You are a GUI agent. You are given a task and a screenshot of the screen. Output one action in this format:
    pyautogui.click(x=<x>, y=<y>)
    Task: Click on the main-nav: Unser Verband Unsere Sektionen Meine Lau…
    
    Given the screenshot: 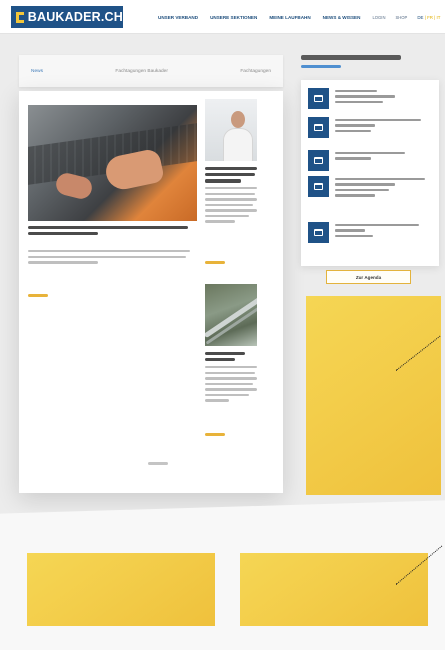 What is the action you would take?
    pyautogui.click(x=299, y=17)
    